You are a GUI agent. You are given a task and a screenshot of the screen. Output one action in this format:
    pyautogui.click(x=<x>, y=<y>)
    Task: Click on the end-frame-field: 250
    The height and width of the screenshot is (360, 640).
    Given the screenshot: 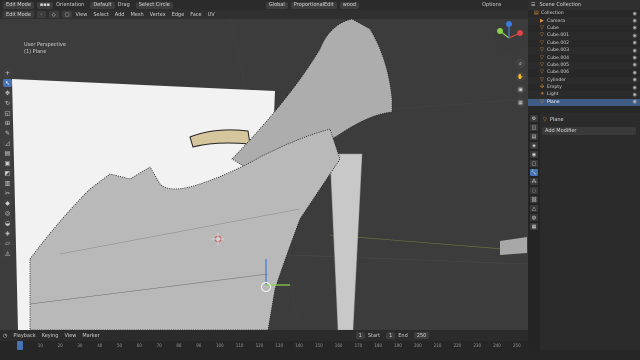 What is the action you would take?
    pyautogui.click(x=421, y=335)
    